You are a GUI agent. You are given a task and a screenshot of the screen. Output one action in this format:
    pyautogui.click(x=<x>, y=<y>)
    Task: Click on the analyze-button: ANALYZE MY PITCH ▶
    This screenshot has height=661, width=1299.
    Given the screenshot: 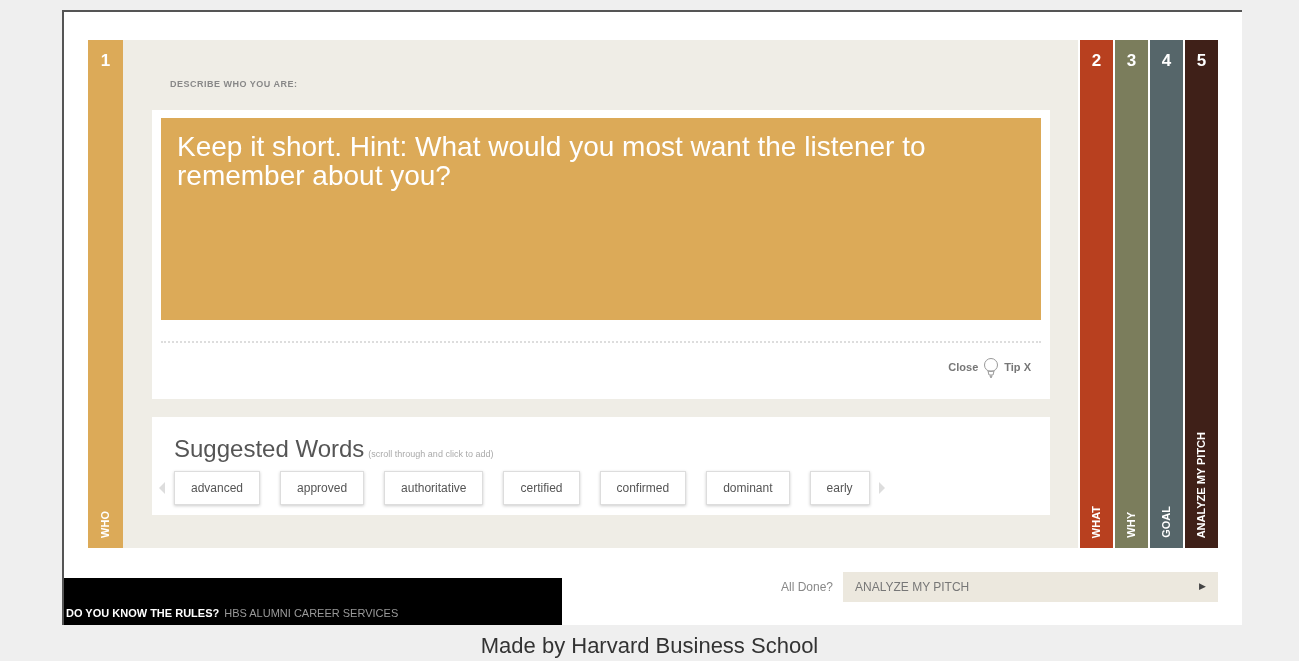 What is the action you would take?
    pyautogui.click(x=1030, y=587)
    